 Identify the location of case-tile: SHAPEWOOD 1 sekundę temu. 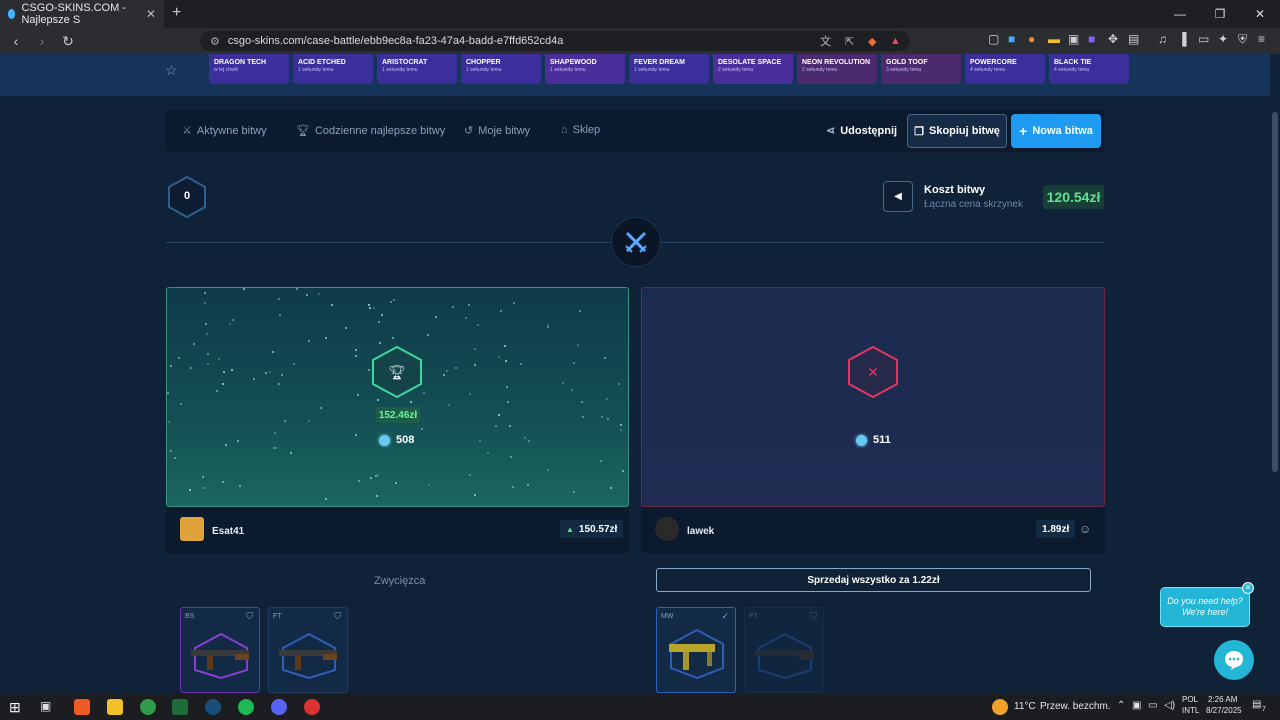
(585, 69).